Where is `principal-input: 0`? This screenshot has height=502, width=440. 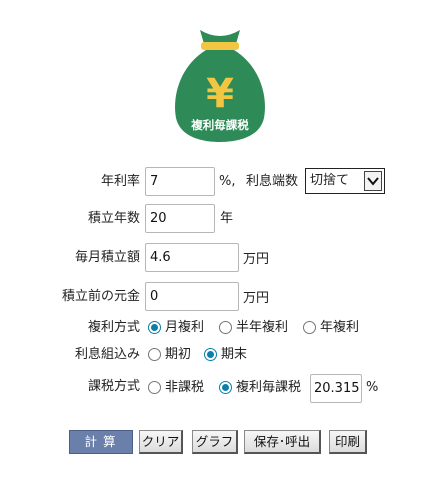
principal-input: 0 is located at coordinates (192, 296).